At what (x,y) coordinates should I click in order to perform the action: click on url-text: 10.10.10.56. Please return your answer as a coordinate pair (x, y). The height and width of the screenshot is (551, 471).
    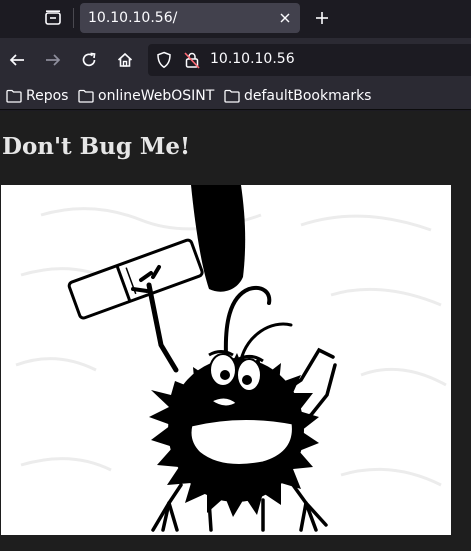
    Looking at the image, I should click on (252, 59).